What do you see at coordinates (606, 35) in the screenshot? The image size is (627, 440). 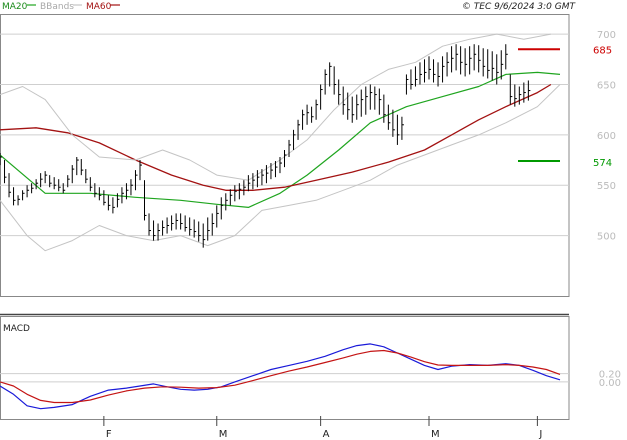 I see `price-y-tick-label: 700` at bounding box center [606, 35].